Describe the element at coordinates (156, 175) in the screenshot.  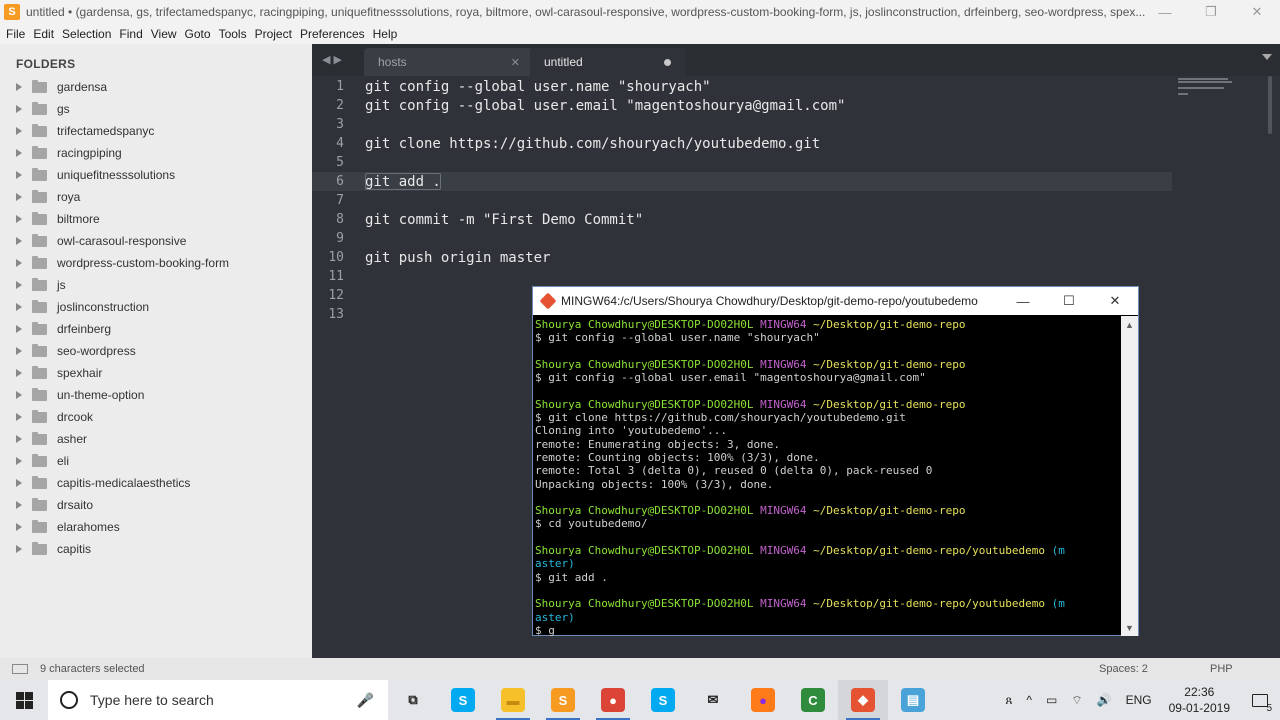
I see `sidebar-folder-uniquefitnesssolutions: uniquefitnesssolutions` at that location.